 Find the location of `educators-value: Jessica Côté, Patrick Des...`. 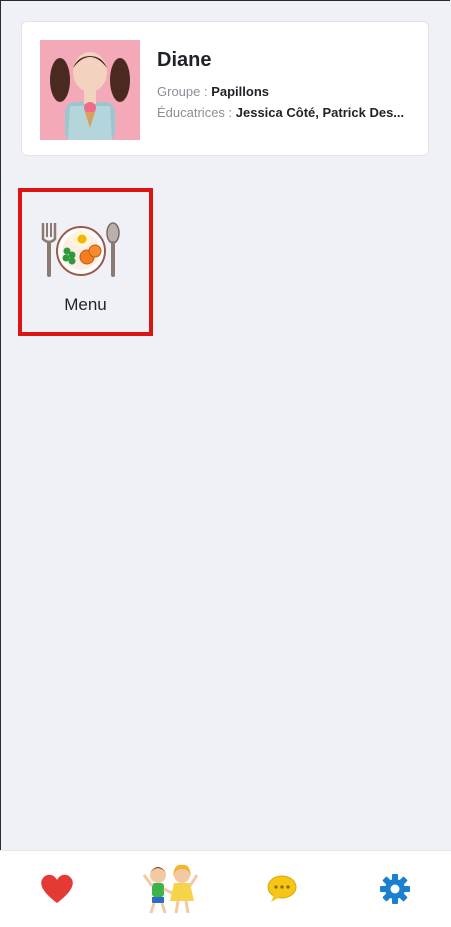

educators-value: Jessica Côté, Patrick Des... is located at coordinates (320, 112).